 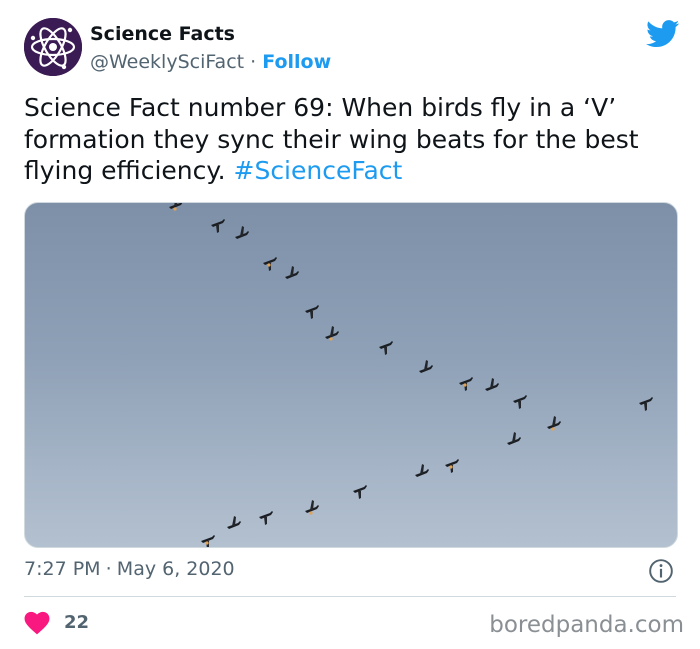 I want to click on tweet-time: 7:27 PM, so click(x=62, y=569).